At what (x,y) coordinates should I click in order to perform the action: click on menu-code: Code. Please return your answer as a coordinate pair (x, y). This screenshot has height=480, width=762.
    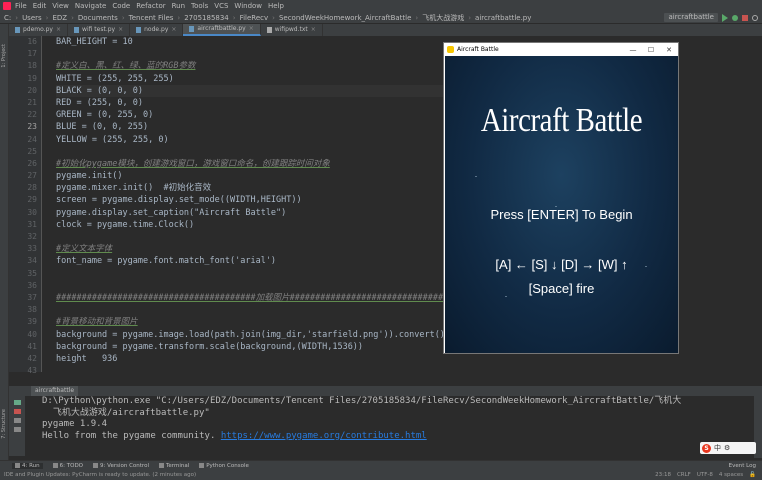
    Looking at the image, I should click on (121, 6).